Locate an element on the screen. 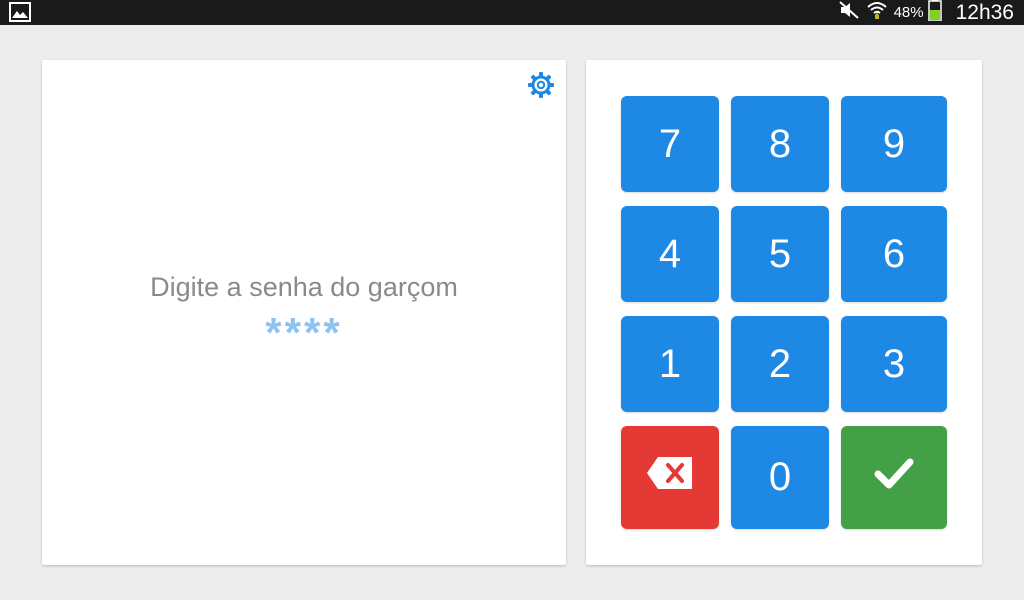 The image size is (1024, 600). backspace-icon is located at coordinates (670, 477).